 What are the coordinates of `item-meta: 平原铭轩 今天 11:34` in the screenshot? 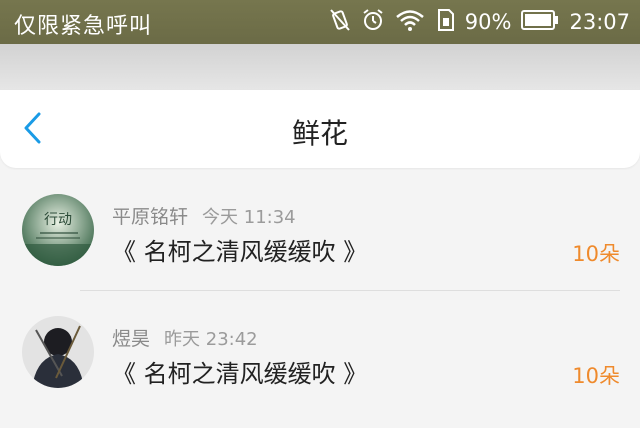 It's located at (204, 215).